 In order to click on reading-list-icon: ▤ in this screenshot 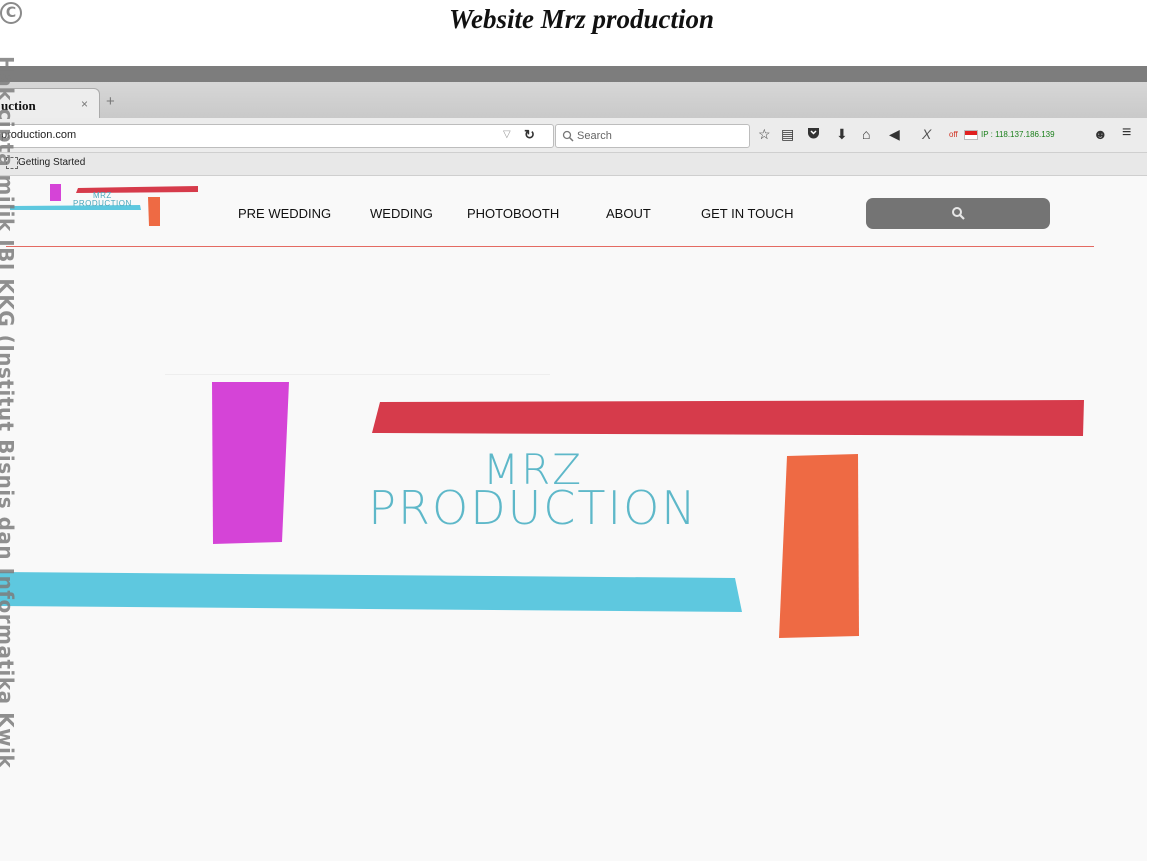, I will do `click(787, 134)`.